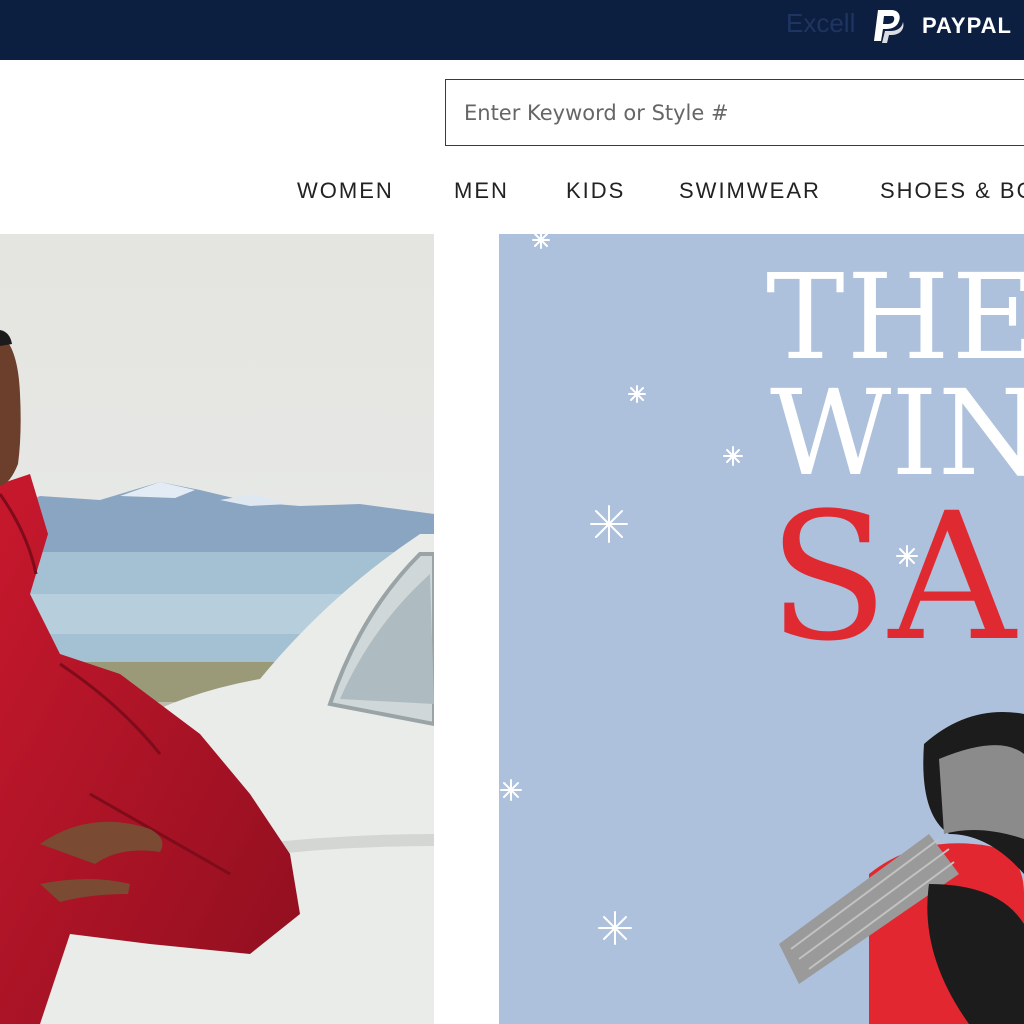  What do you see at coordinates (512, 30) in the screenshot?
I see `top-promo-bar: Excell PAYPAL` at bounding box center [512, 30].